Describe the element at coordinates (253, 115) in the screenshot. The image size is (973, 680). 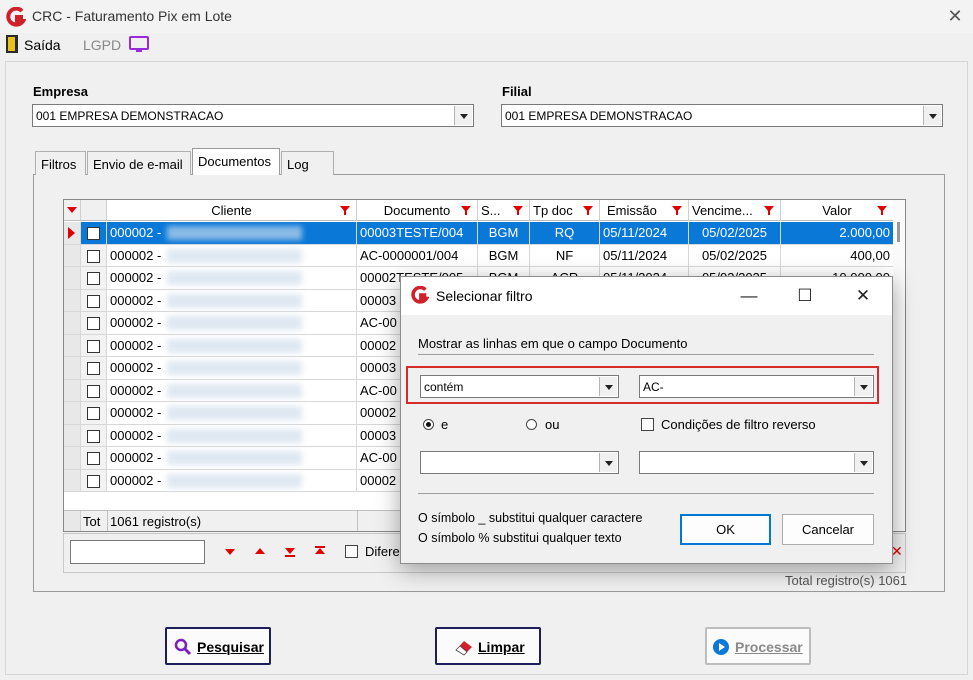
I see `empresa-select: 001 EMPRESA DEMONSTRACAO` at that location.